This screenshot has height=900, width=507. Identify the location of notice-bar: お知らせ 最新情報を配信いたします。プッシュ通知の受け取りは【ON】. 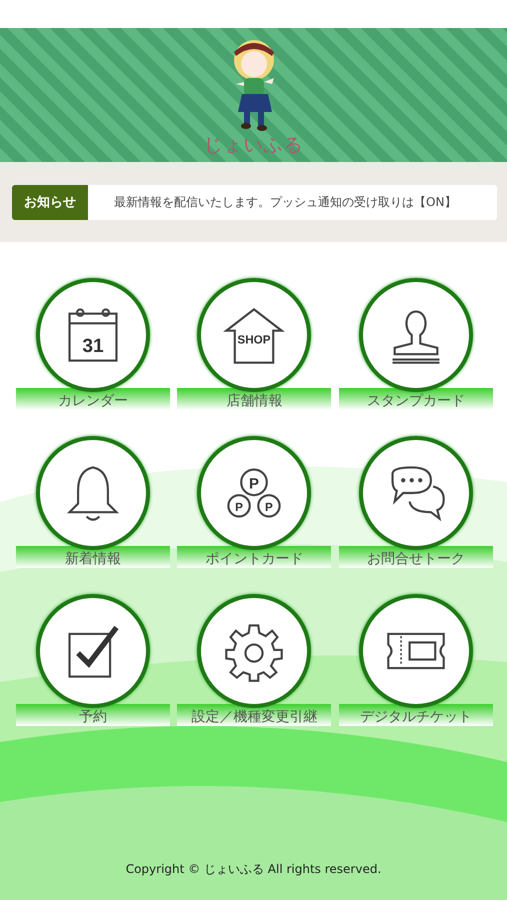
(254, 202).